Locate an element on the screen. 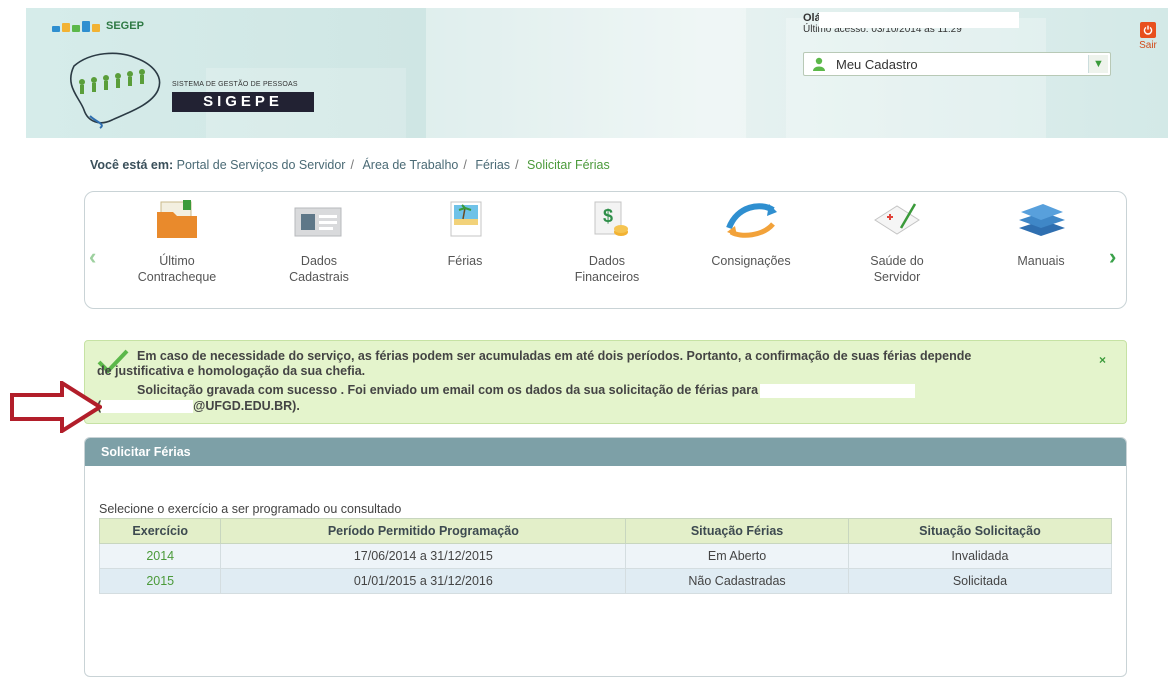 The image size is (1174, 681). carousel-label-line1: Saúde do is located at coordinates (897, 261).